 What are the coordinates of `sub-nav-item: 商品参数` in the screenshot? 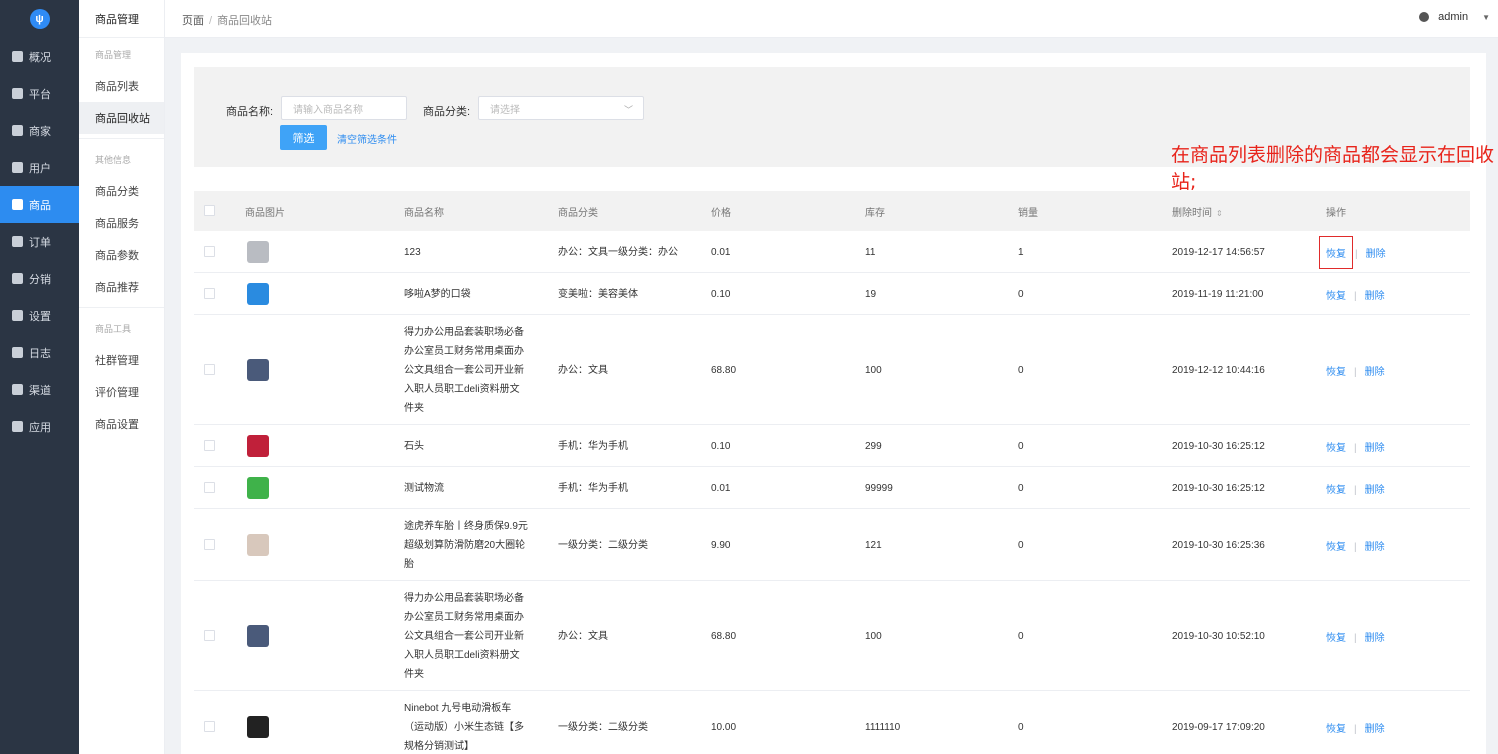 It's located at (121, 255).